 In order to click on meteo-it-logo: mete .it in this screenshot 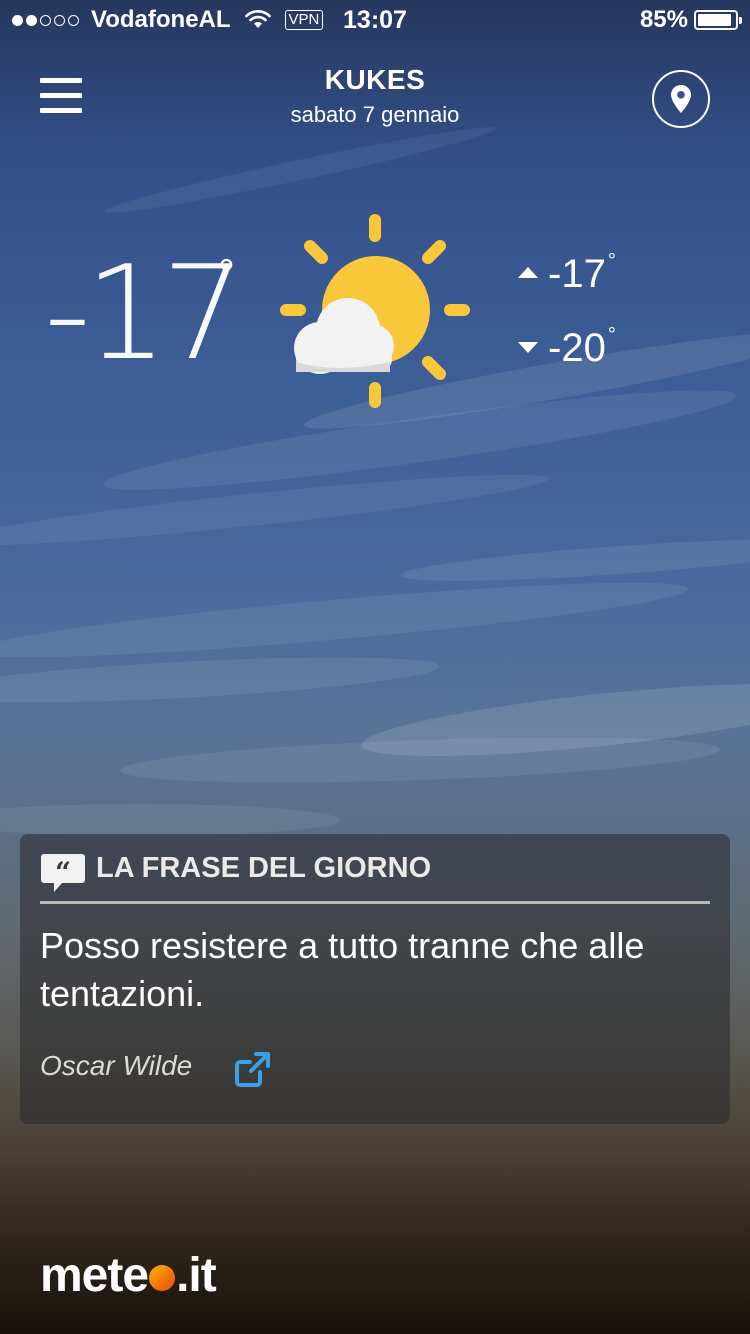, I will do `click(128, 1275)`.